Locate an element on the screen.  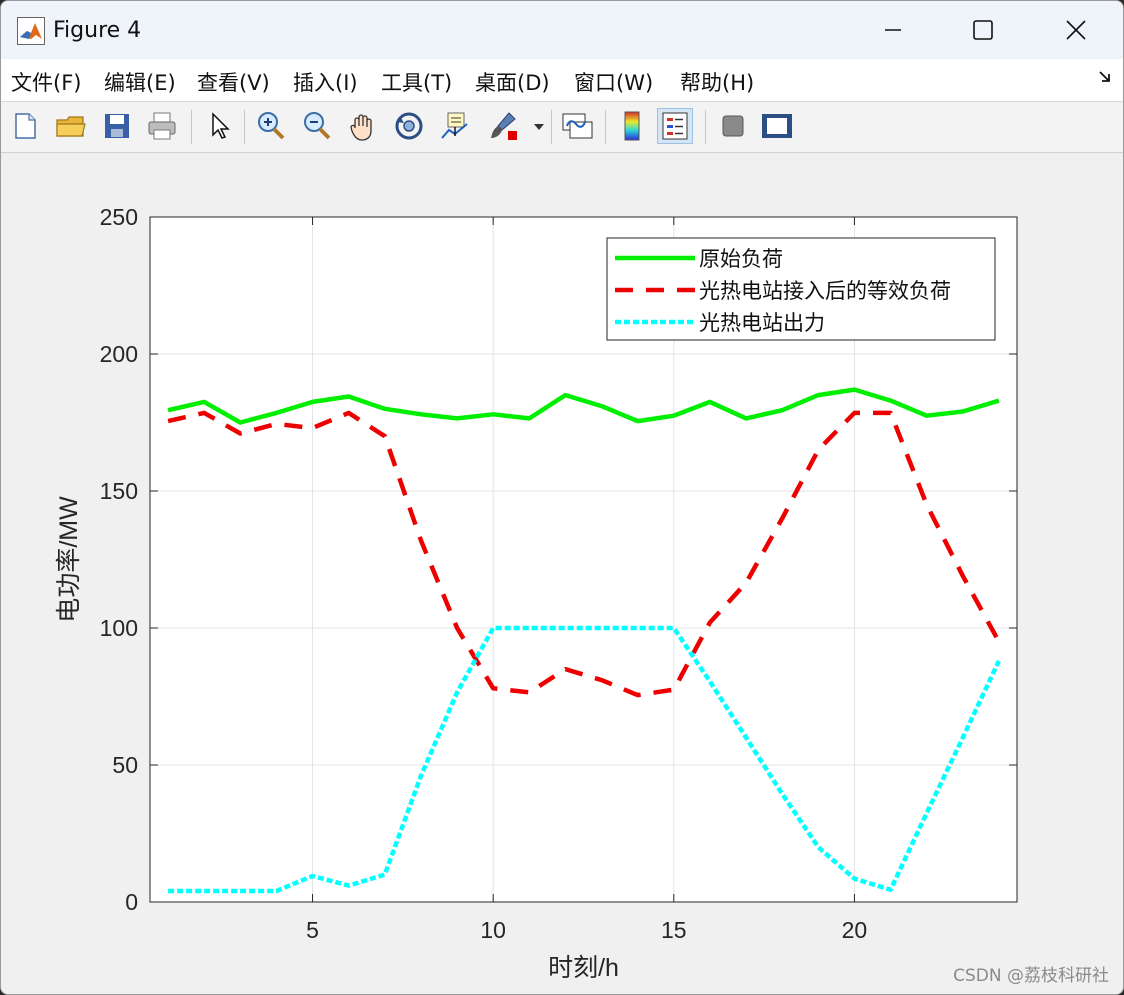
rotate-3d-button is located at coordinates (409, 126).